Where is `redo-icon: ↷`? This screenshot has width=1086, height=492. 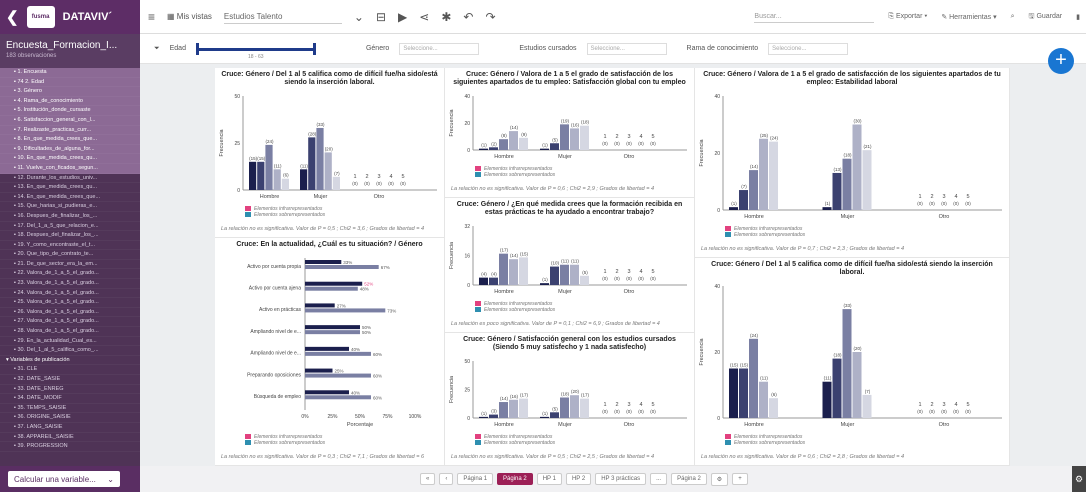 redo-icon: ↷ is located at coordinates (490, 17).